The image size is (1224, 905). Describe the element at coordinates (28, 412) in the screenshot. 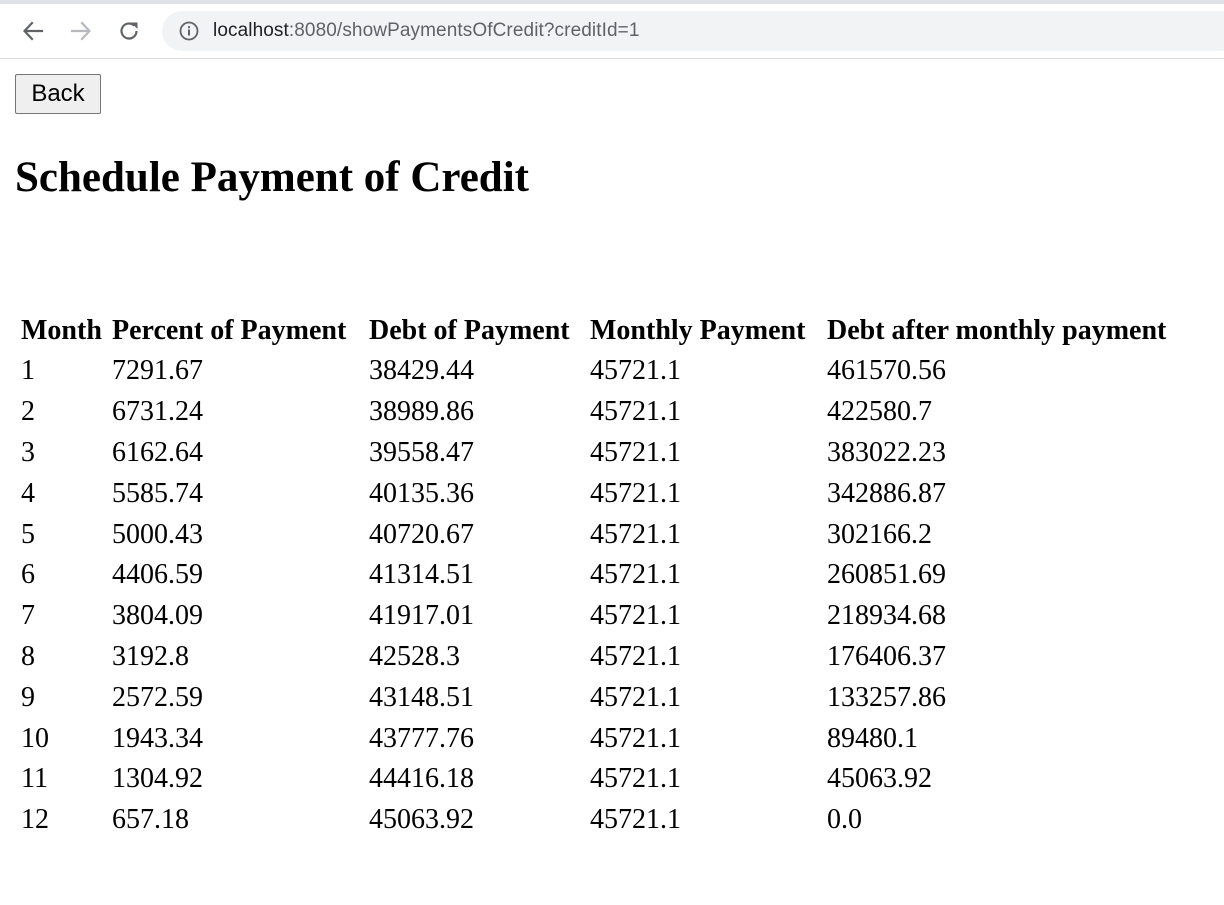

I see `cell-month: 2` at that location.